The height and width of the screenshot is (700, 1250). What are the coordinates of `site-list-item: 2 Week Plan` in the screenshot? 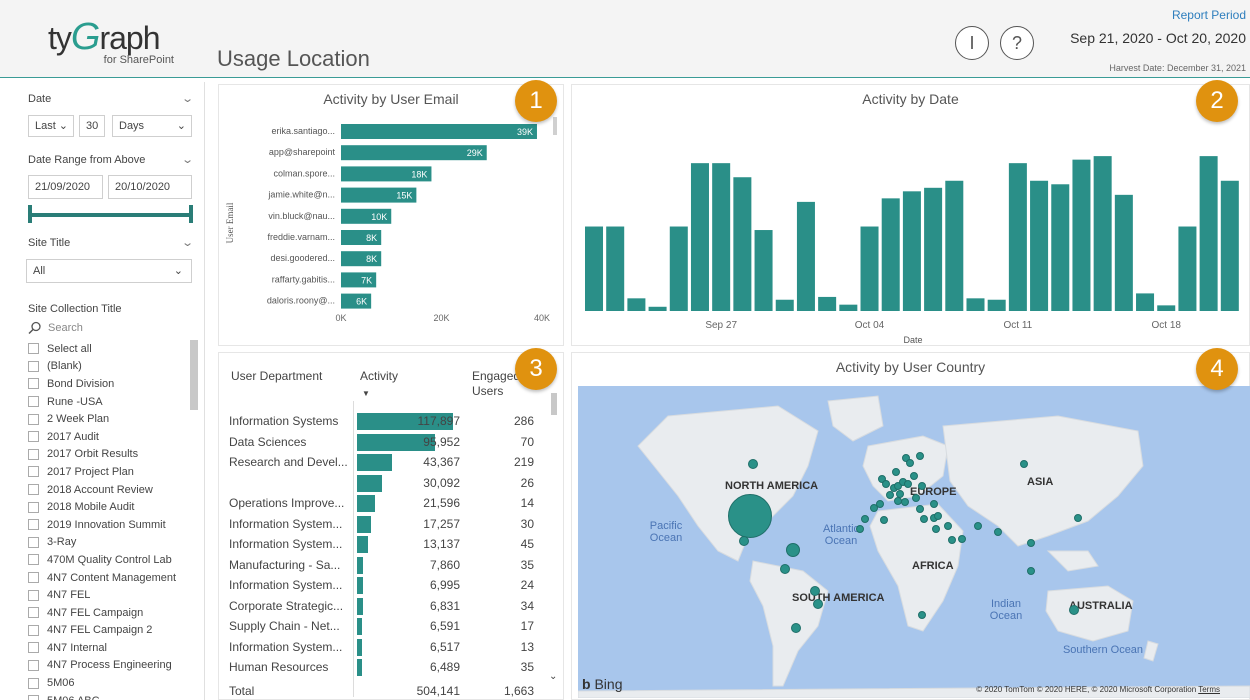 It's located at (113, 419).